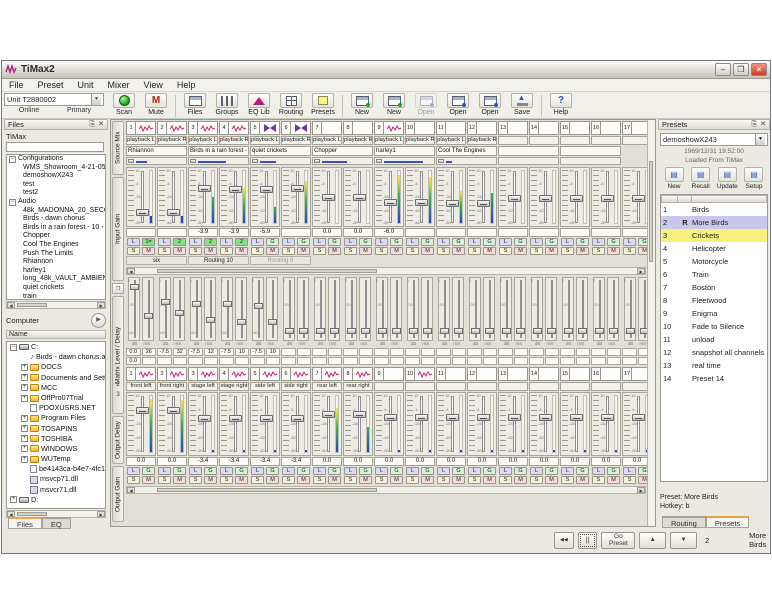 This screenshot has width=772, height=611. I want to click on output-number: 14, so click(534, 374).